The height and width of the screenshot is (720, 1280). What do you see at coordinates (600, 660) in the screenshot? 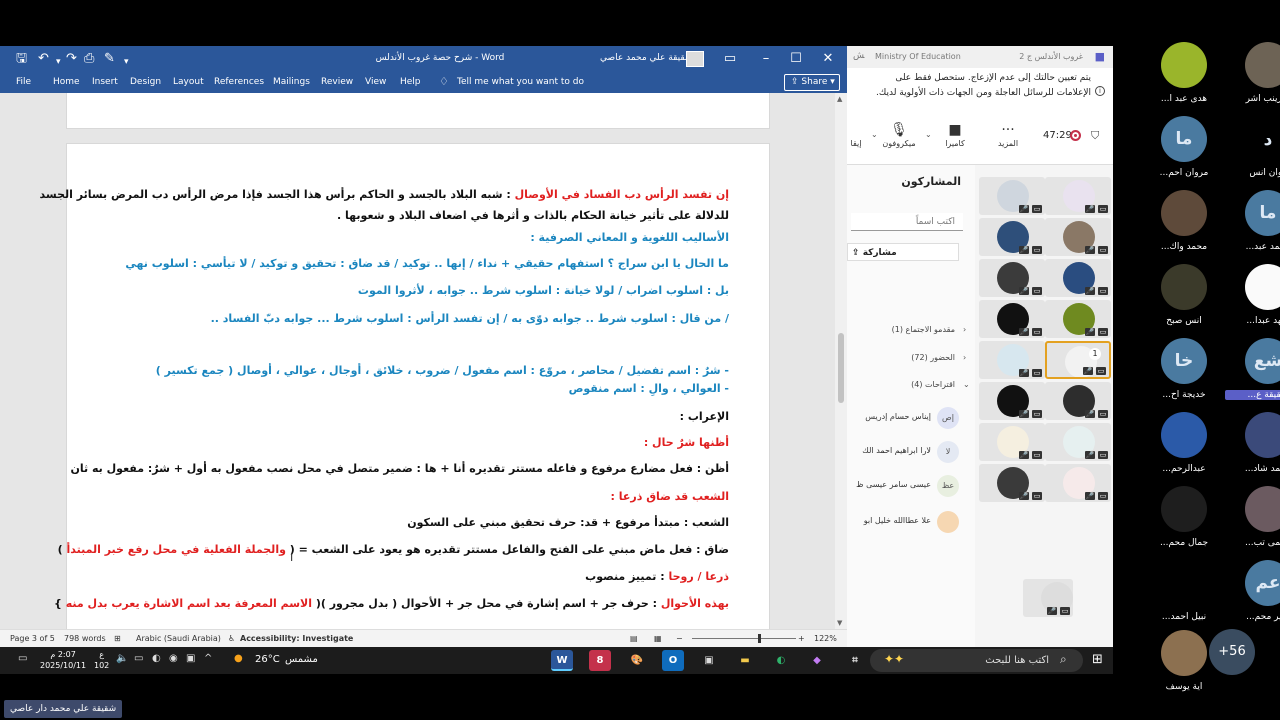
I see `mail-taskbar-icon: 8` at bounding box center [600, 660].